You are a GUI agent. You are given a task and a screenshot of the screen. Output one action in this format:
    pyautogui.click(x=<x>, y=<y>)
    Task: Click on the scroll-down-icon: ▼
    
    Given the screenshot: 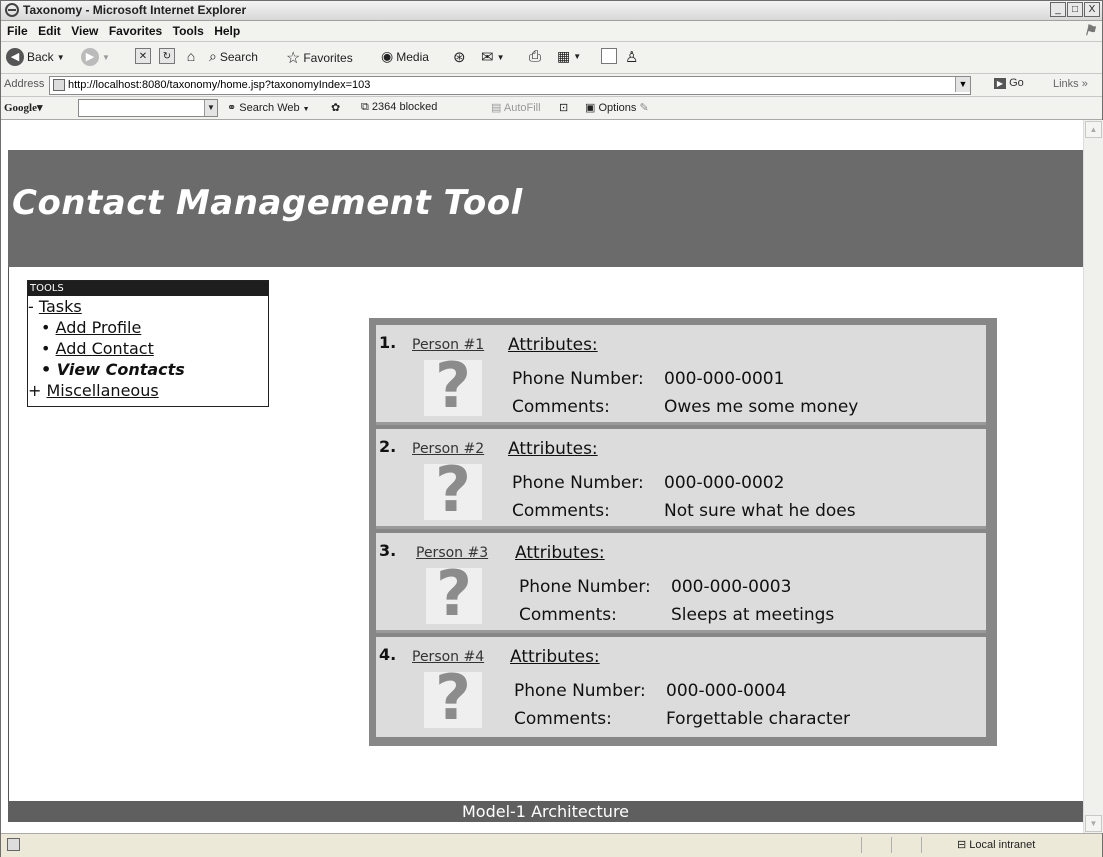 What is the action you would take?
    pyautogui.click(x=1093, y=823)
    